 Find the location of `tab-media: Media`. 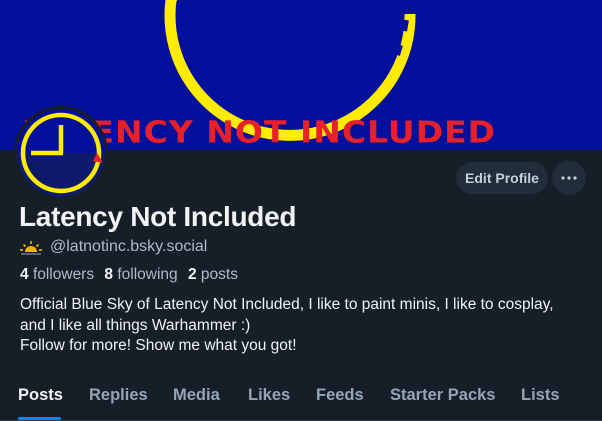

tab-media: Media is located at coordinates (196, 395).